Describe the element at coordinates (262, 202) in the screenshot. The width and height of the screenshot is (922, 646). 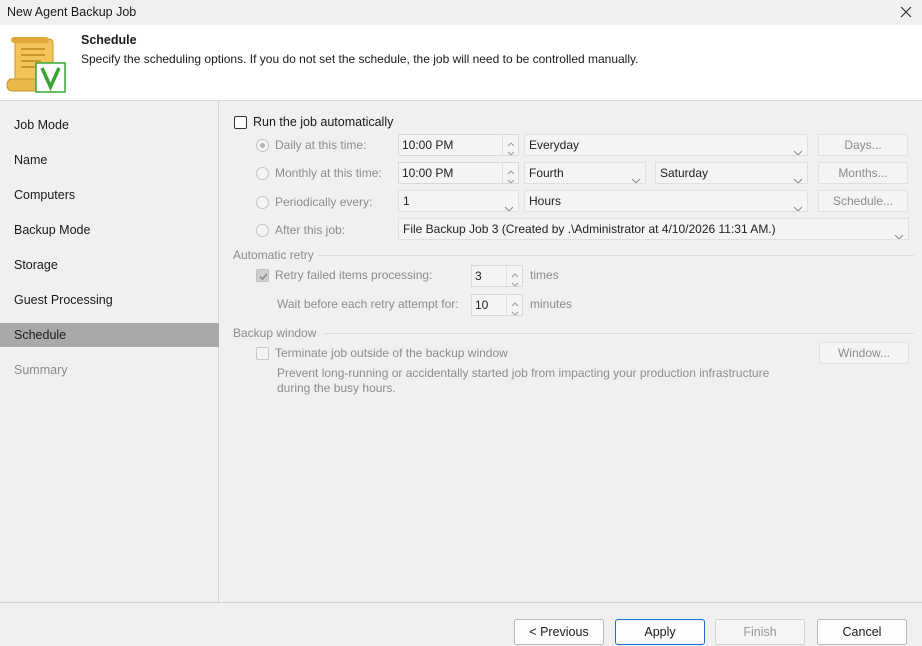
I see `periodically-radio` at that location.